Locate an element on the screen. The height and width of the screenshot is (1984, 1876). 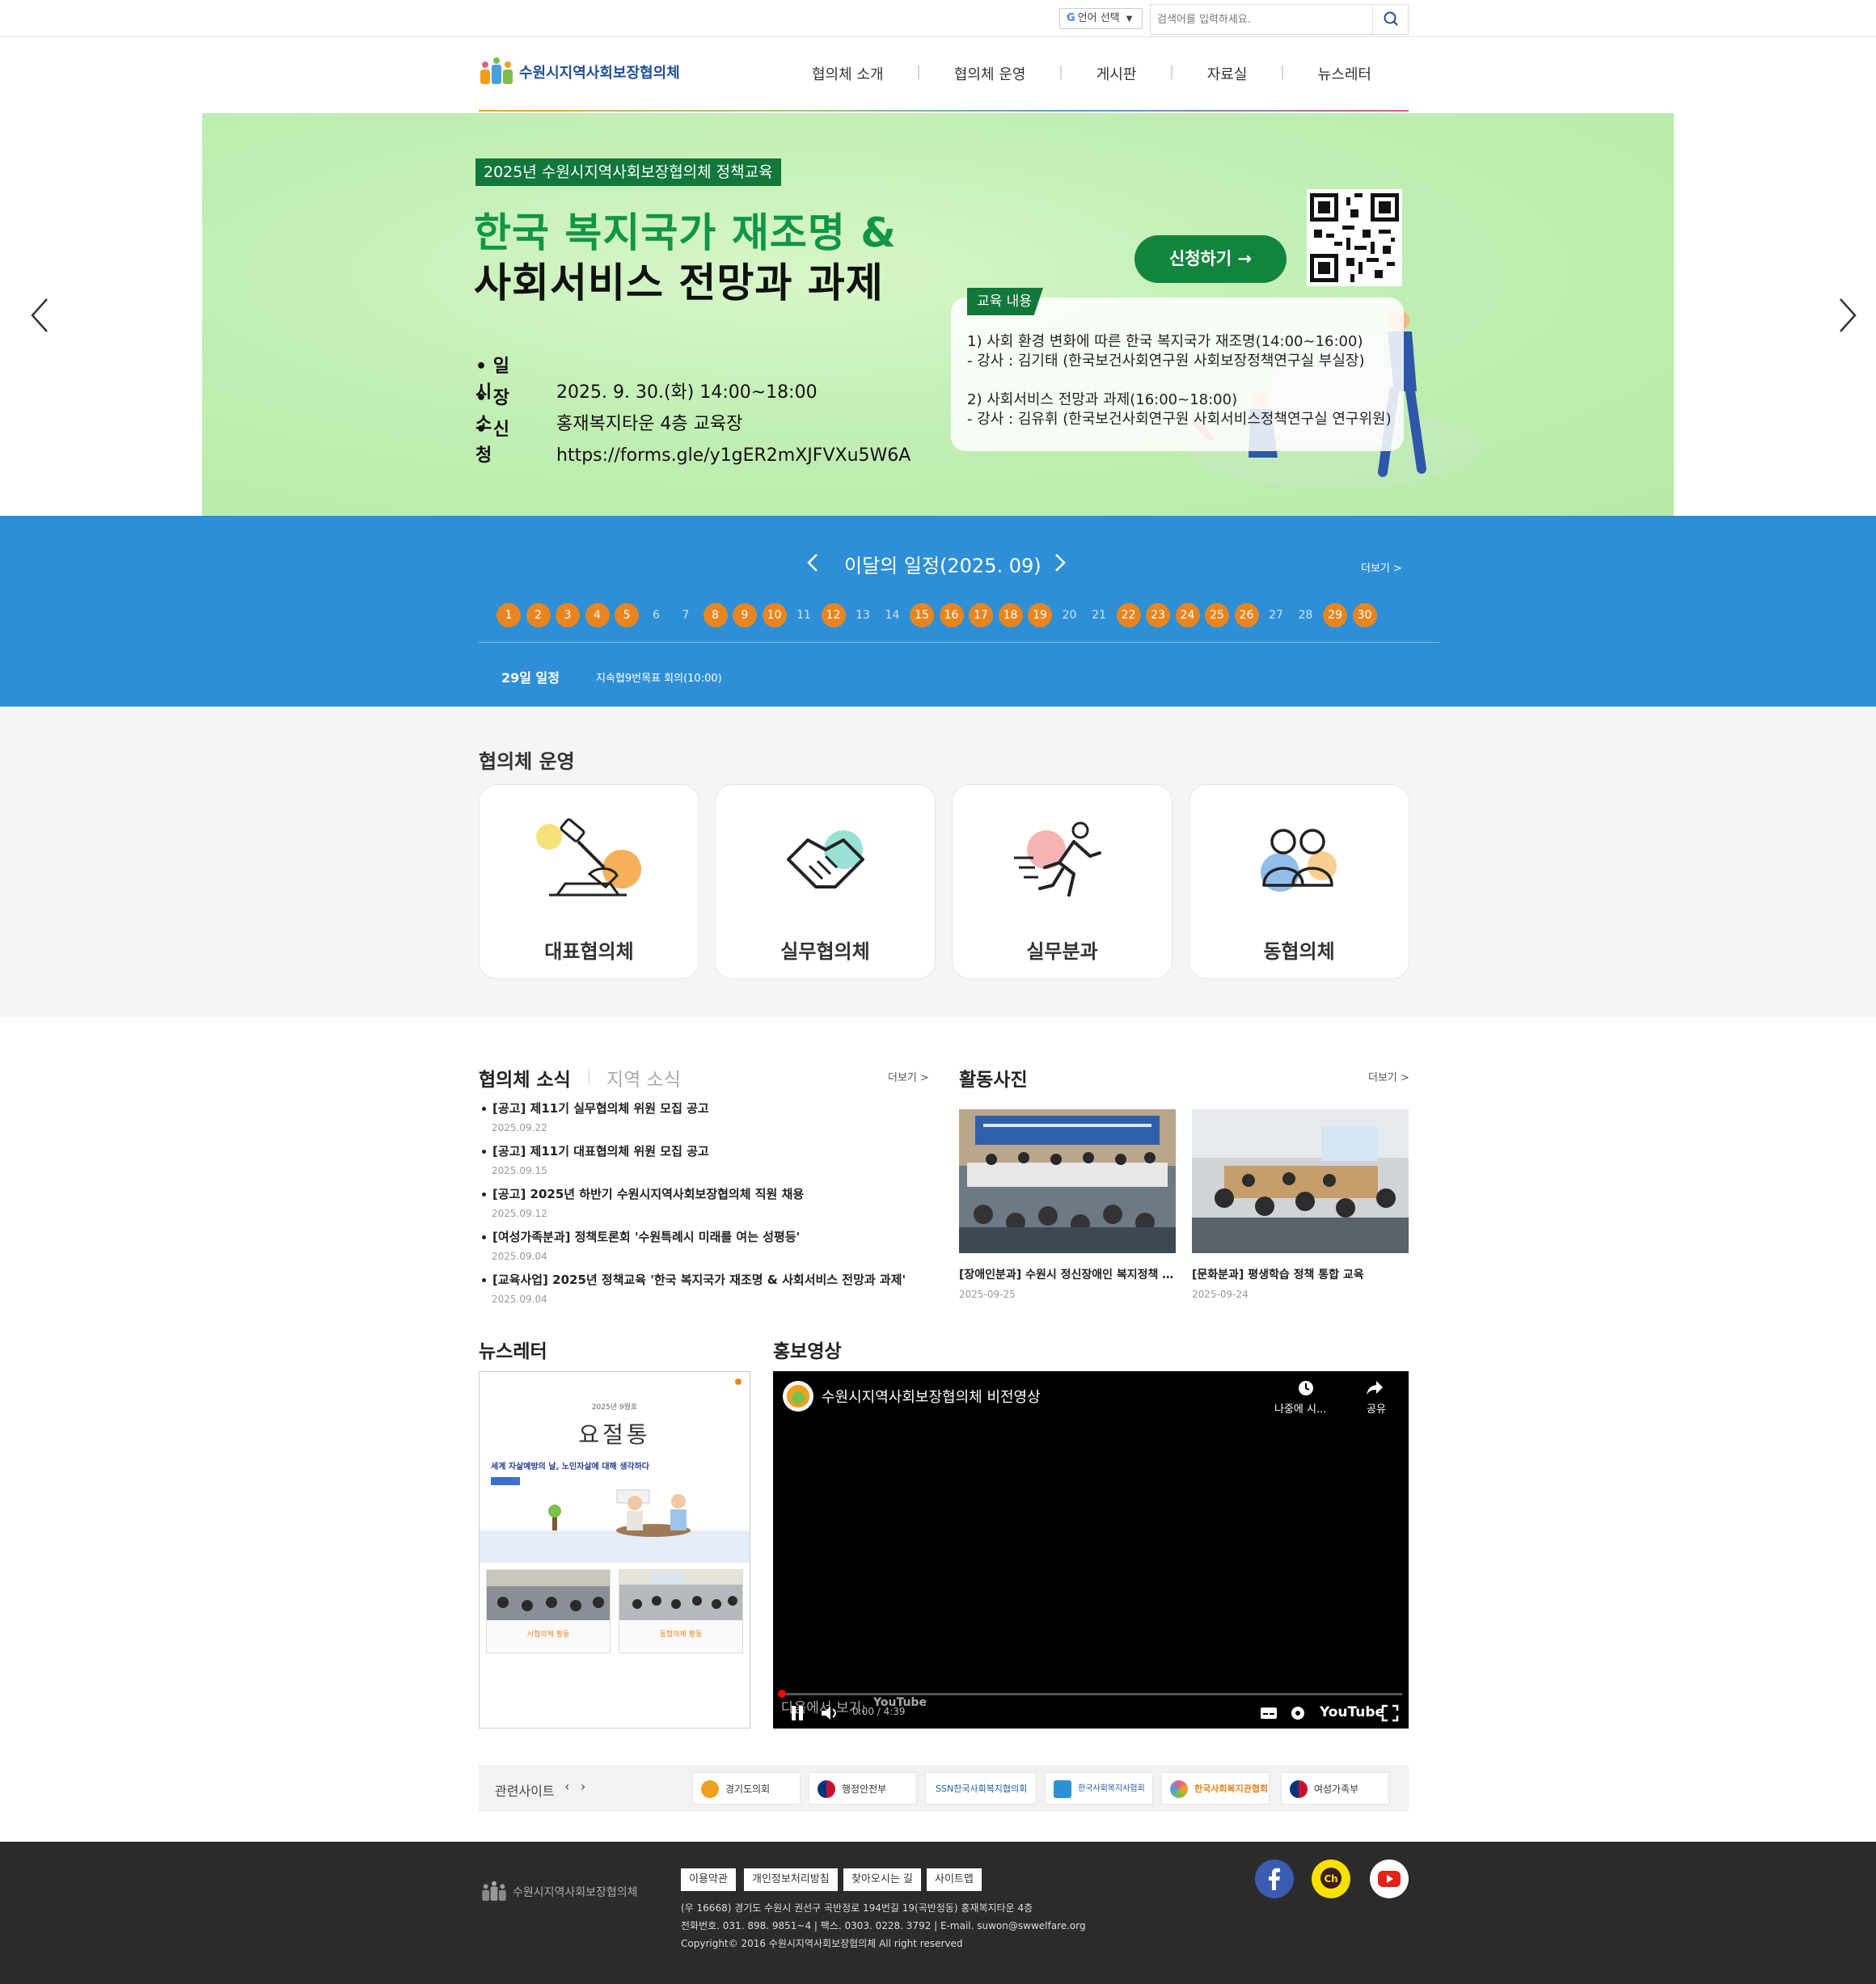
schedule-day: 20 is located at coordinates (1070, 615).